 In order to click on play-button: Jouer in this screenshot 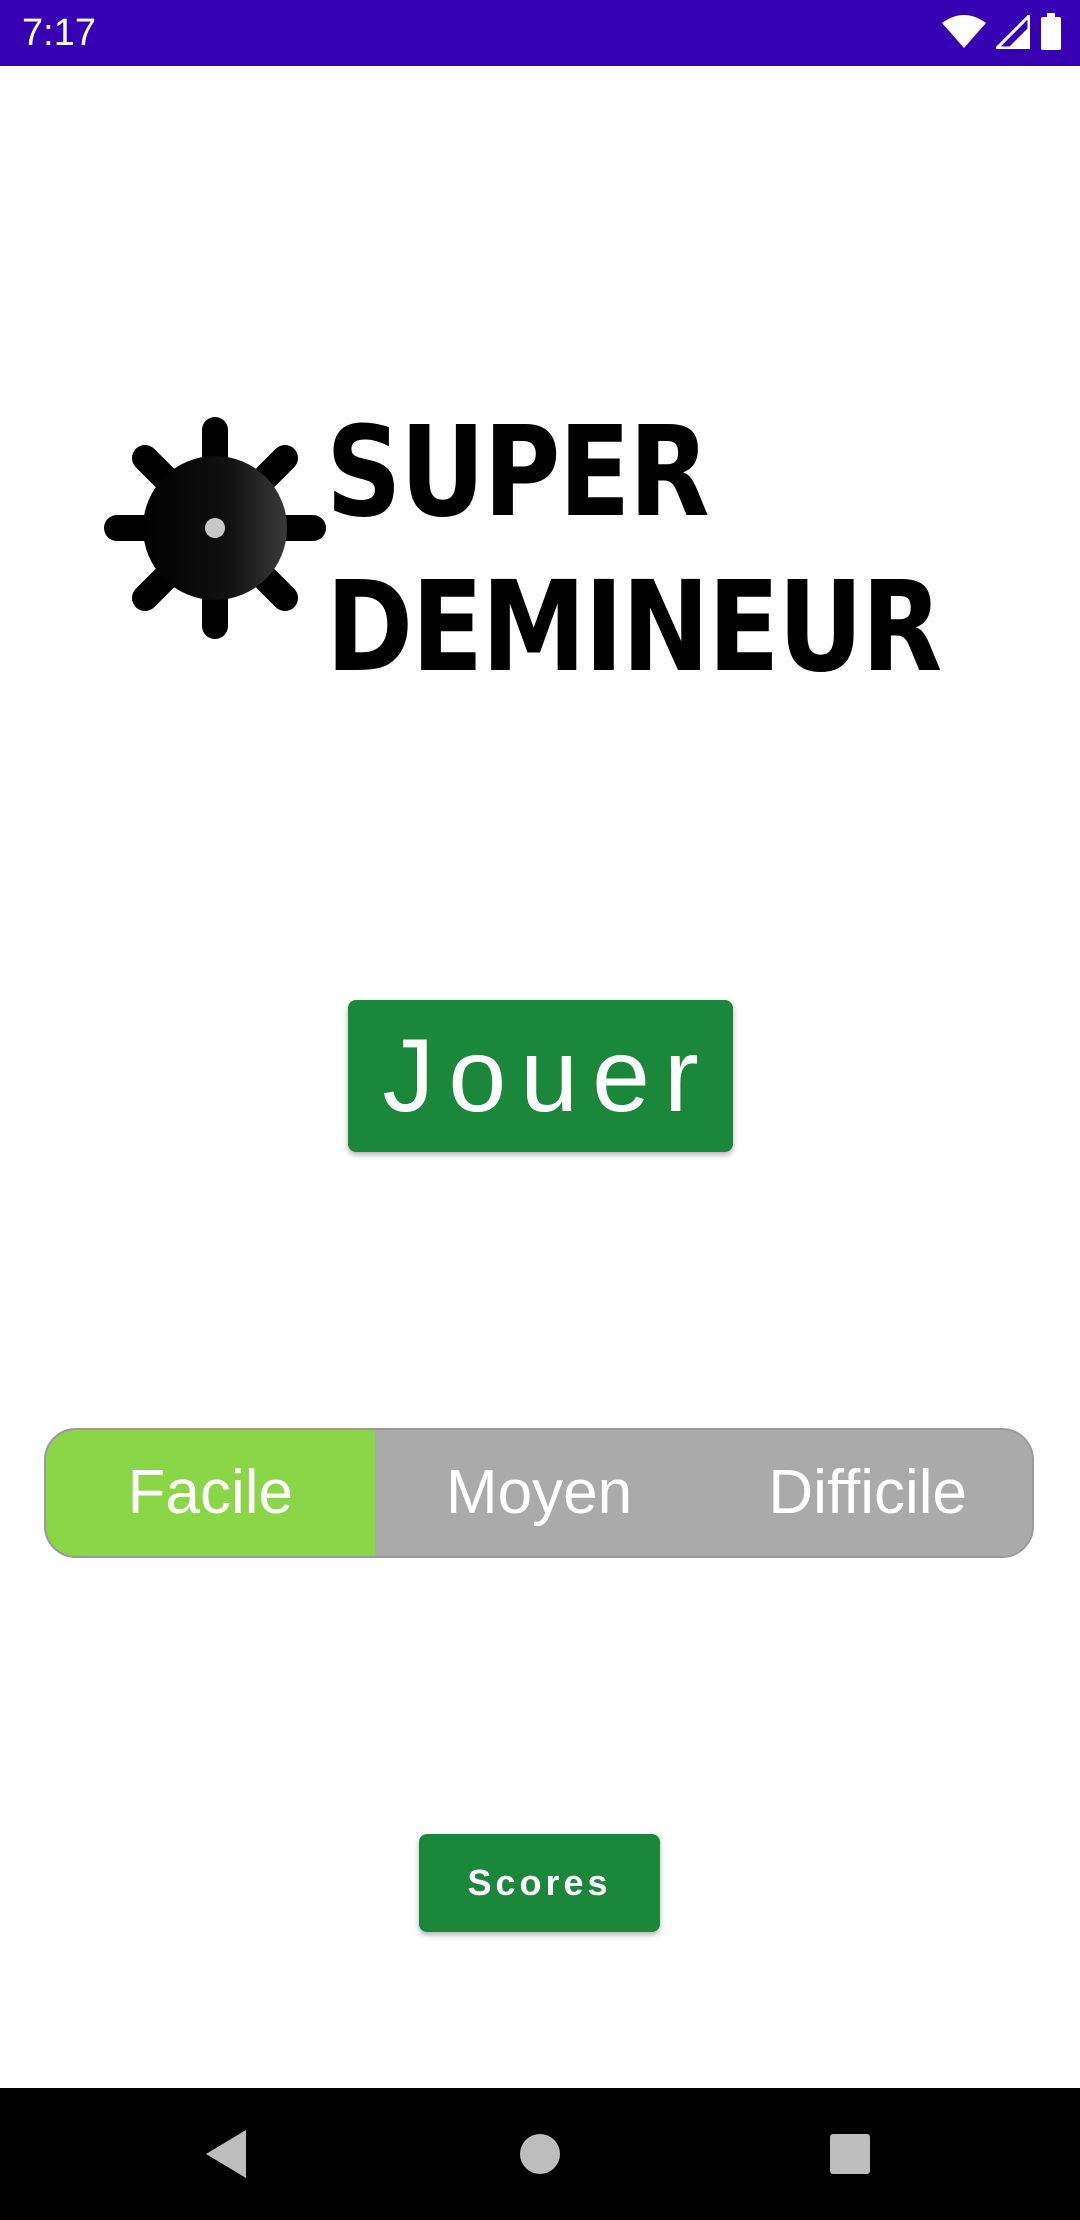, I will do `click(540, 1076)`.